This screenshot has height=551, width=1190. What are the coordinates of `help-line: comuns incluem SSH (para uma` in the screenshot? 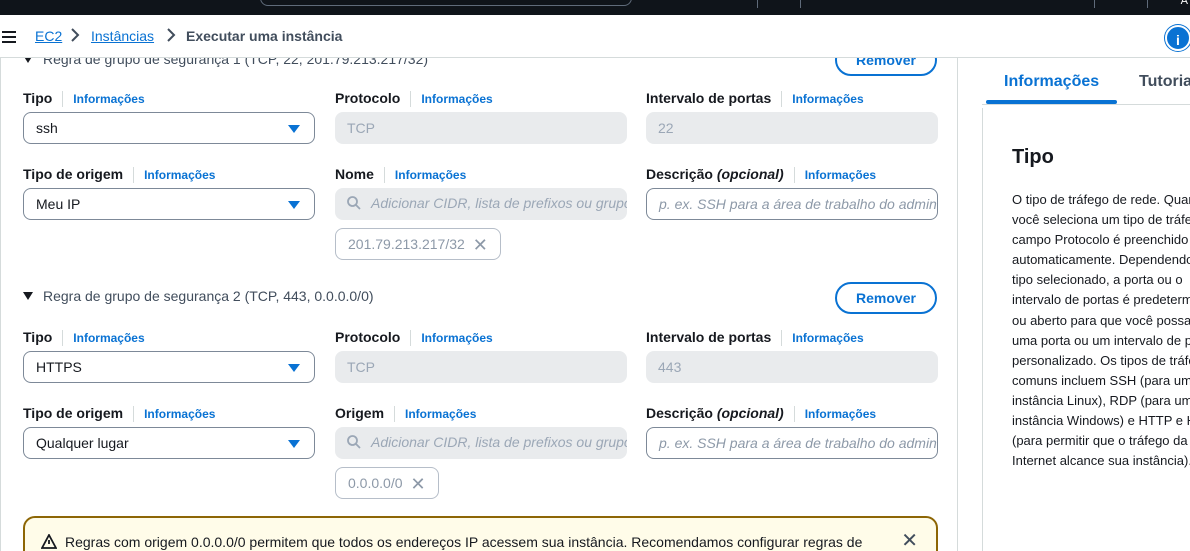 It's located at (1101, 380).